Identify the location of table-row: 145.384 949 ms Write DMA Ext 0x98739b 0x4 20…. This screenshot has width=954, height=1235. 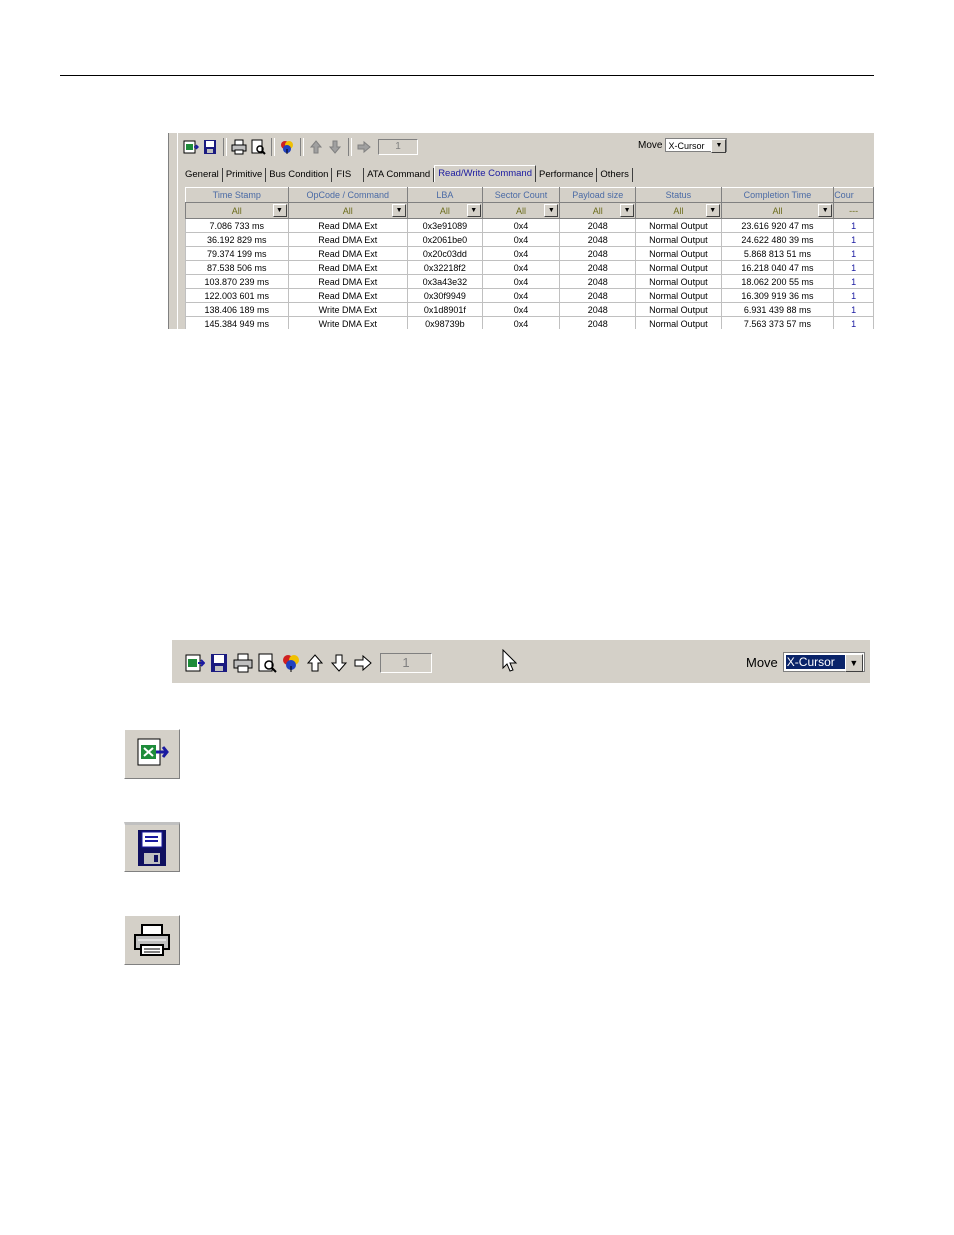
(529, 322).